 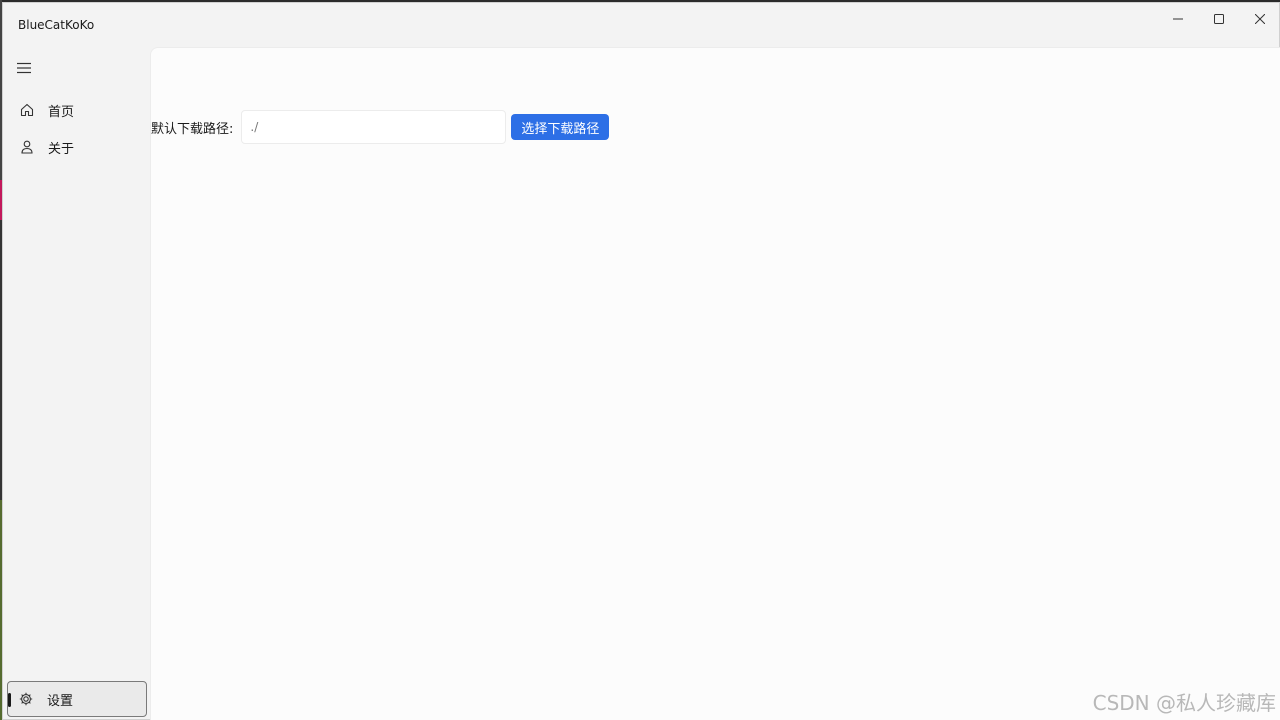 What do you see at coordinates (641, 25) in the screenshot?
I see `title-bar: BlueCatKoKo` at bounding box center [641, 25].